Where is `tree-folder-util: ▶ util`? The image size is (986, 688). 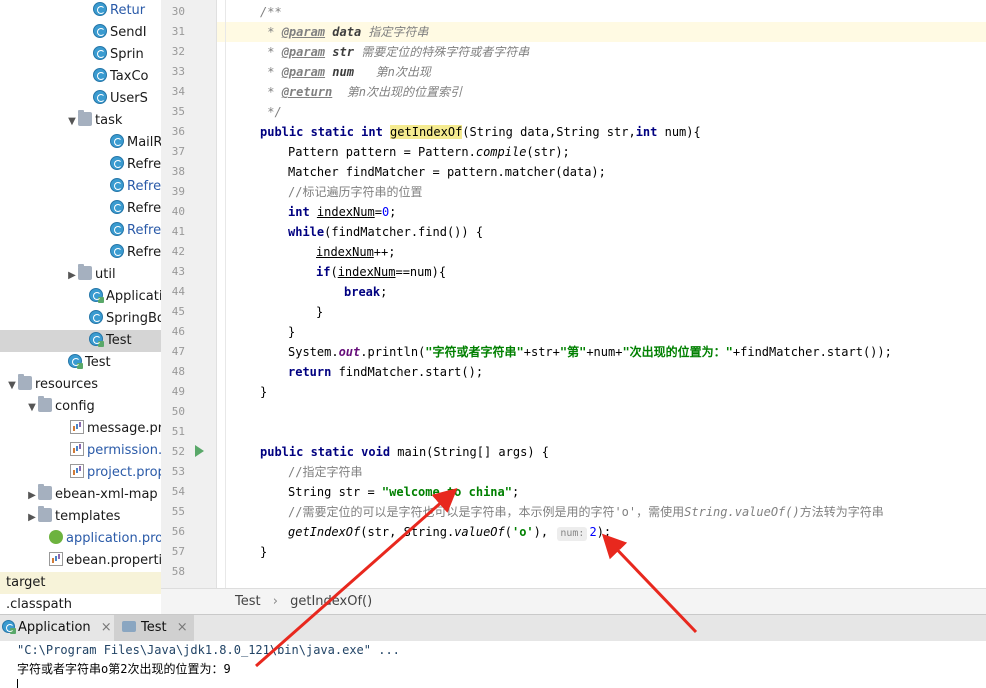 tree-folder-util: ▶ util is located at coordinates (91, 275).